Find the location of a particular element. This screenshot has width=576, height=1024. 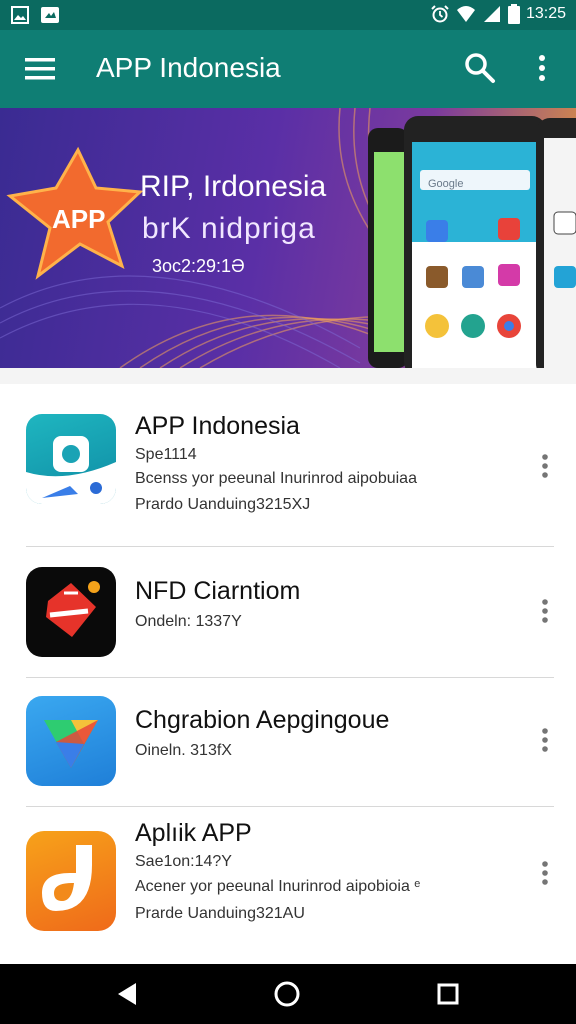

alarm-icon is located at coordinates (440, 14).